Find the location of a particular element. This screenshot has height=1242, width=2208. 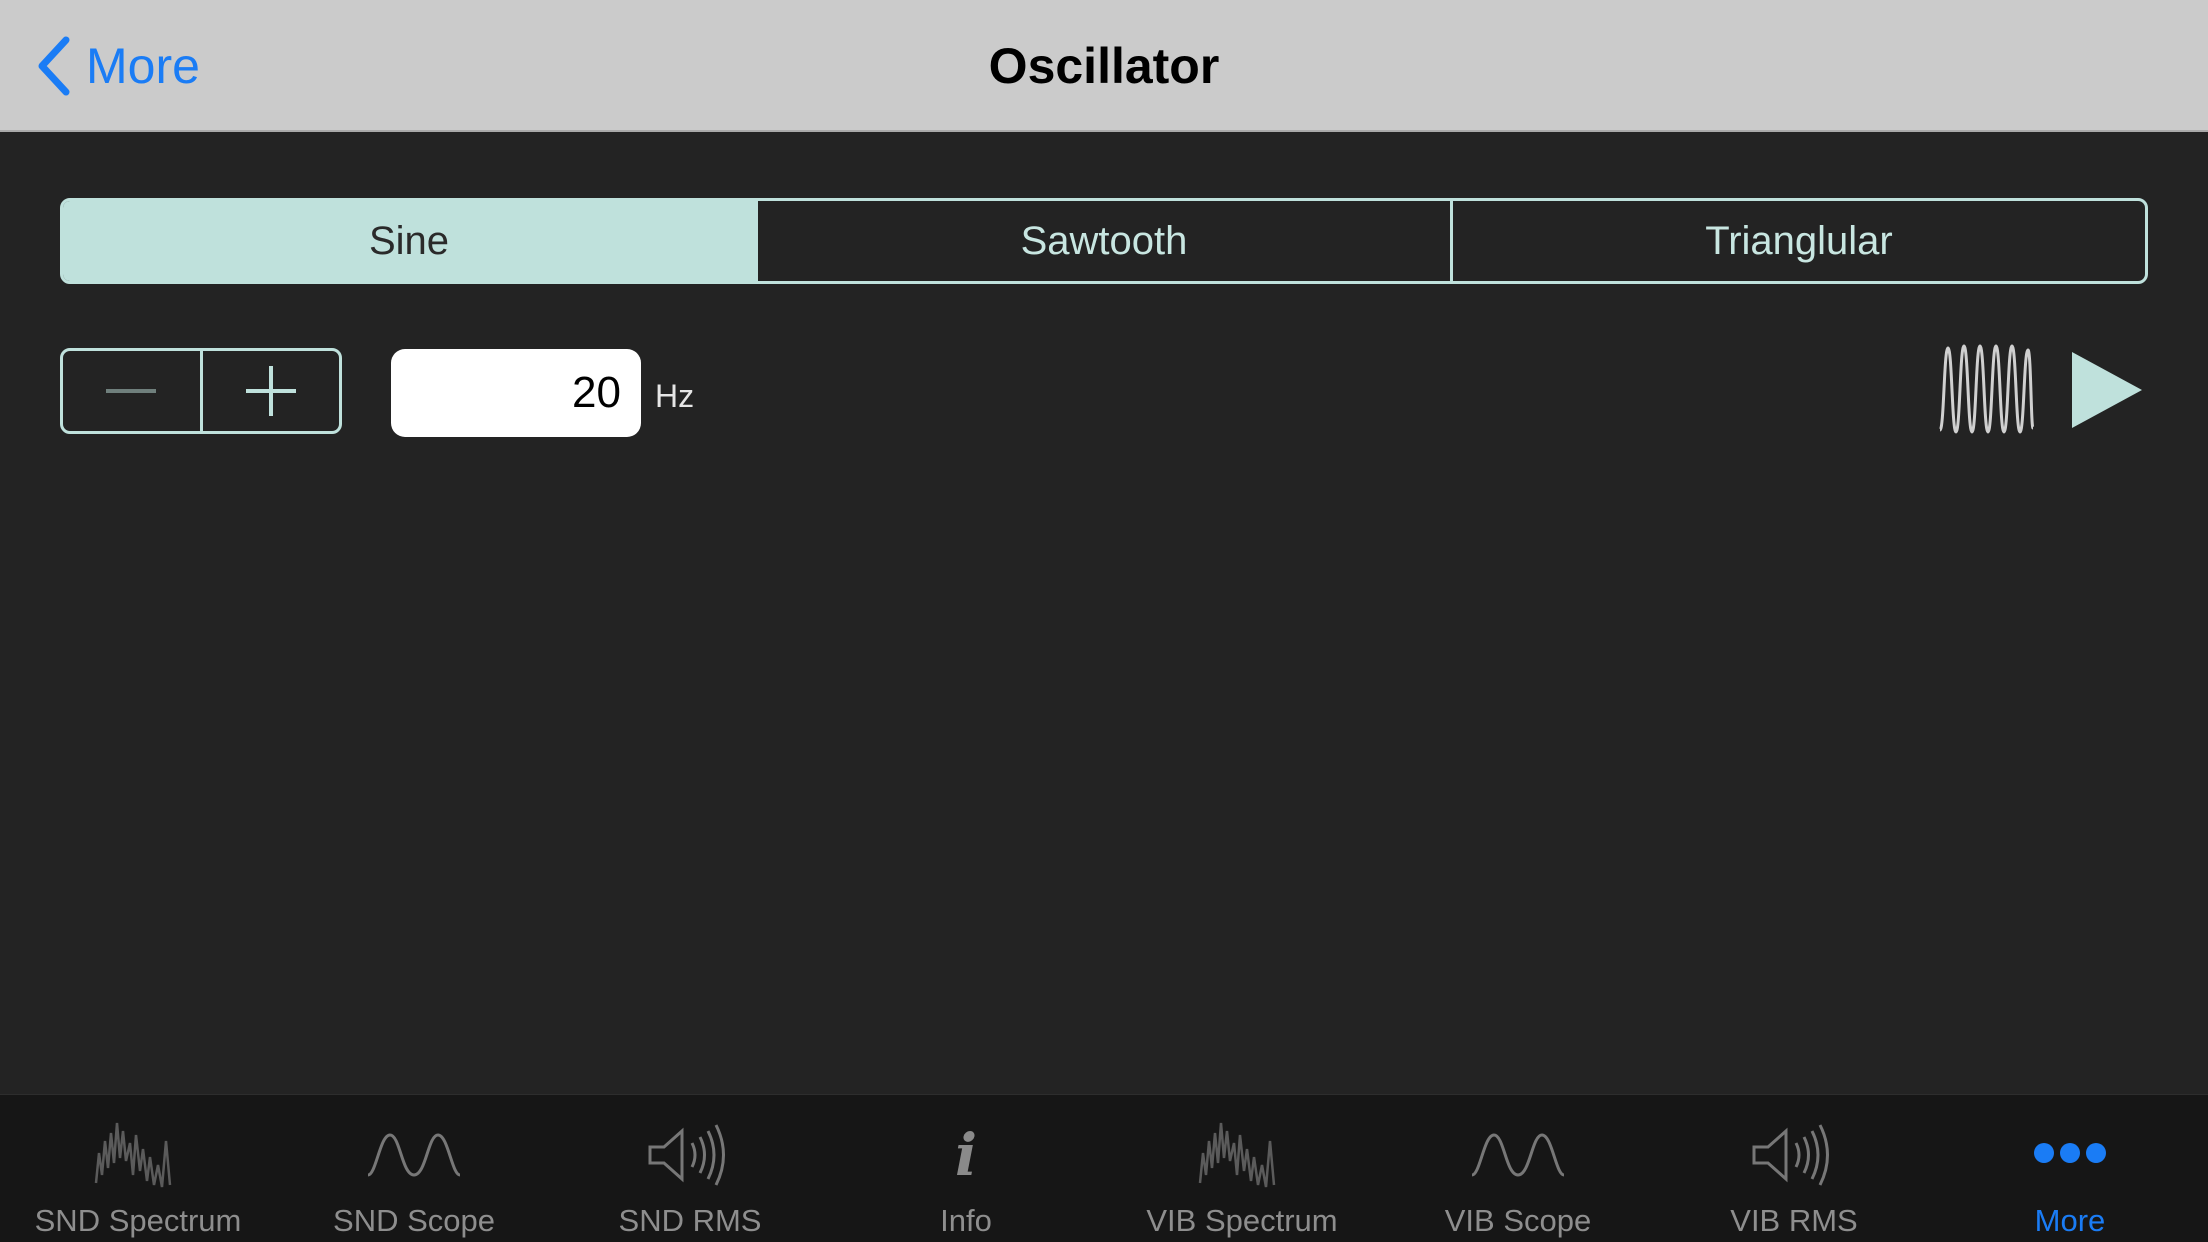

tab-label: SND Spectrum is located at coordinates (138, 1220).